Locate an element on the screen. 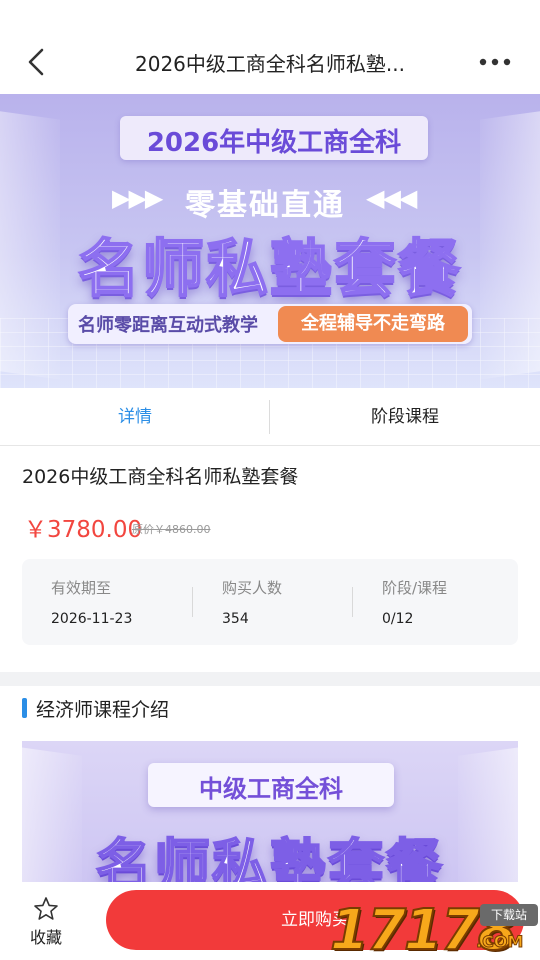 The height and width of the screenshot is (960, 540). star-outline-icon is located at coordinates (46, 908).